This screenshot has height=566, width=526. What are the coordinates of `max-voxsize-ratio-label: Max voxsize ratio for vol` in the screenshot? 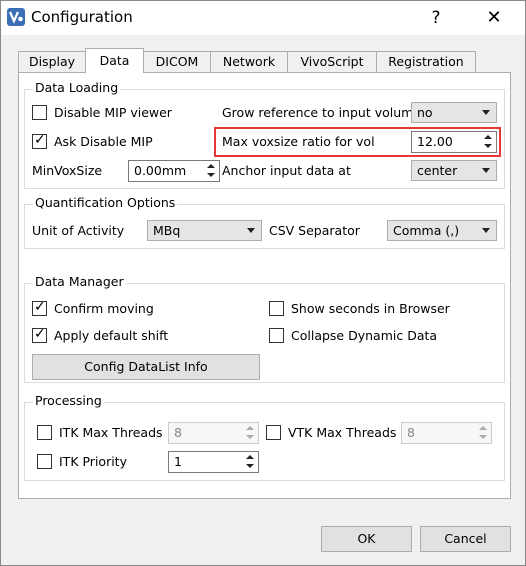 It's located at (298, 141).